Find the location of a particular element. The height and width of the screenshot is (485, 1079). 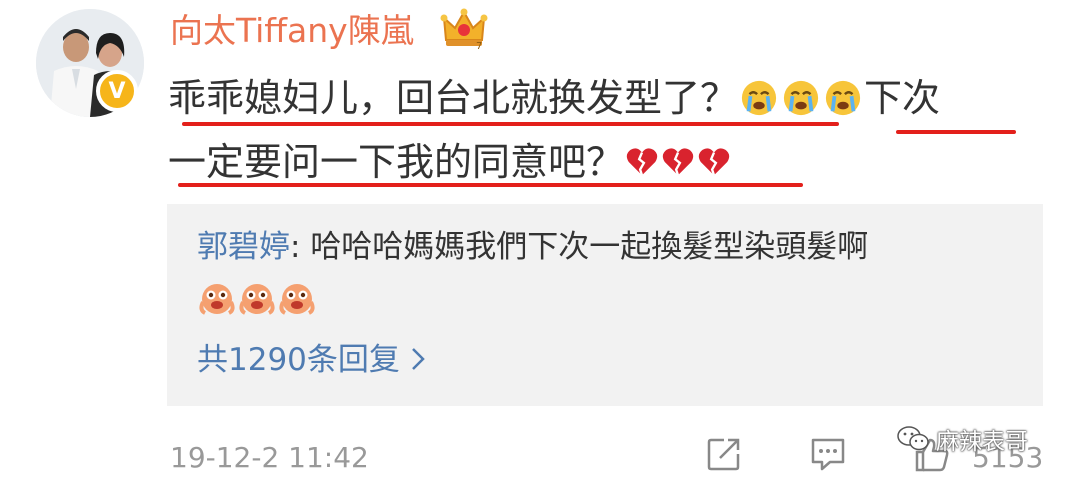

username: 向太Tiffany陳嵐 is located at coordinates (292, 31).